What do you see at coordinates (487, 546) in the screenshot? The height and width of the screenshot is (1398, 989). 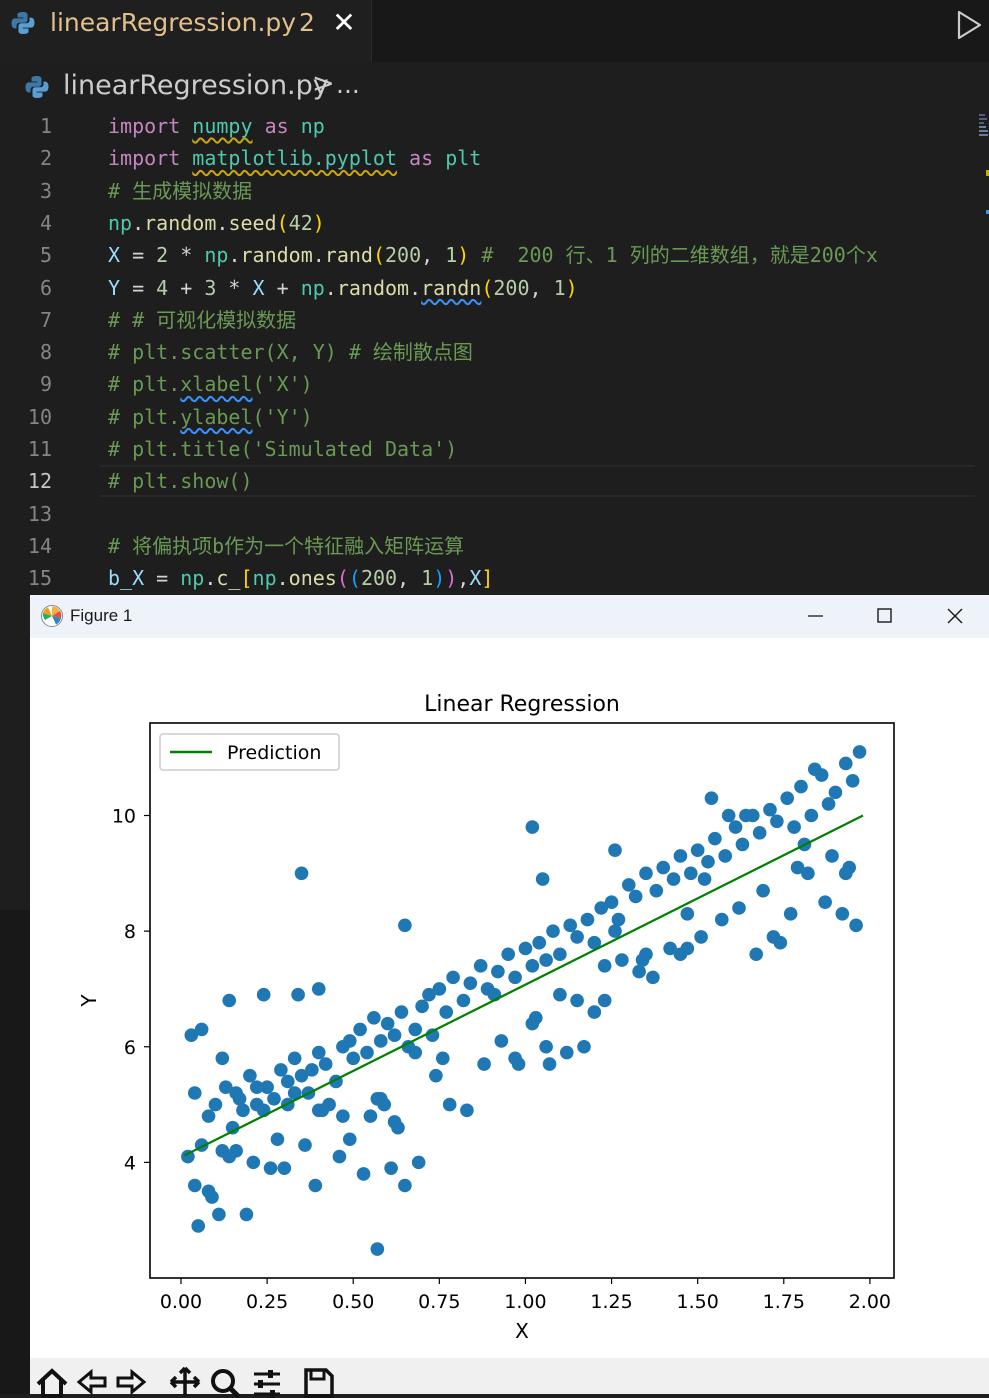 I see `code-line: 14 # 将偏执项b作为一个特征融入矩阵运算` at bounding box center [487, 546].